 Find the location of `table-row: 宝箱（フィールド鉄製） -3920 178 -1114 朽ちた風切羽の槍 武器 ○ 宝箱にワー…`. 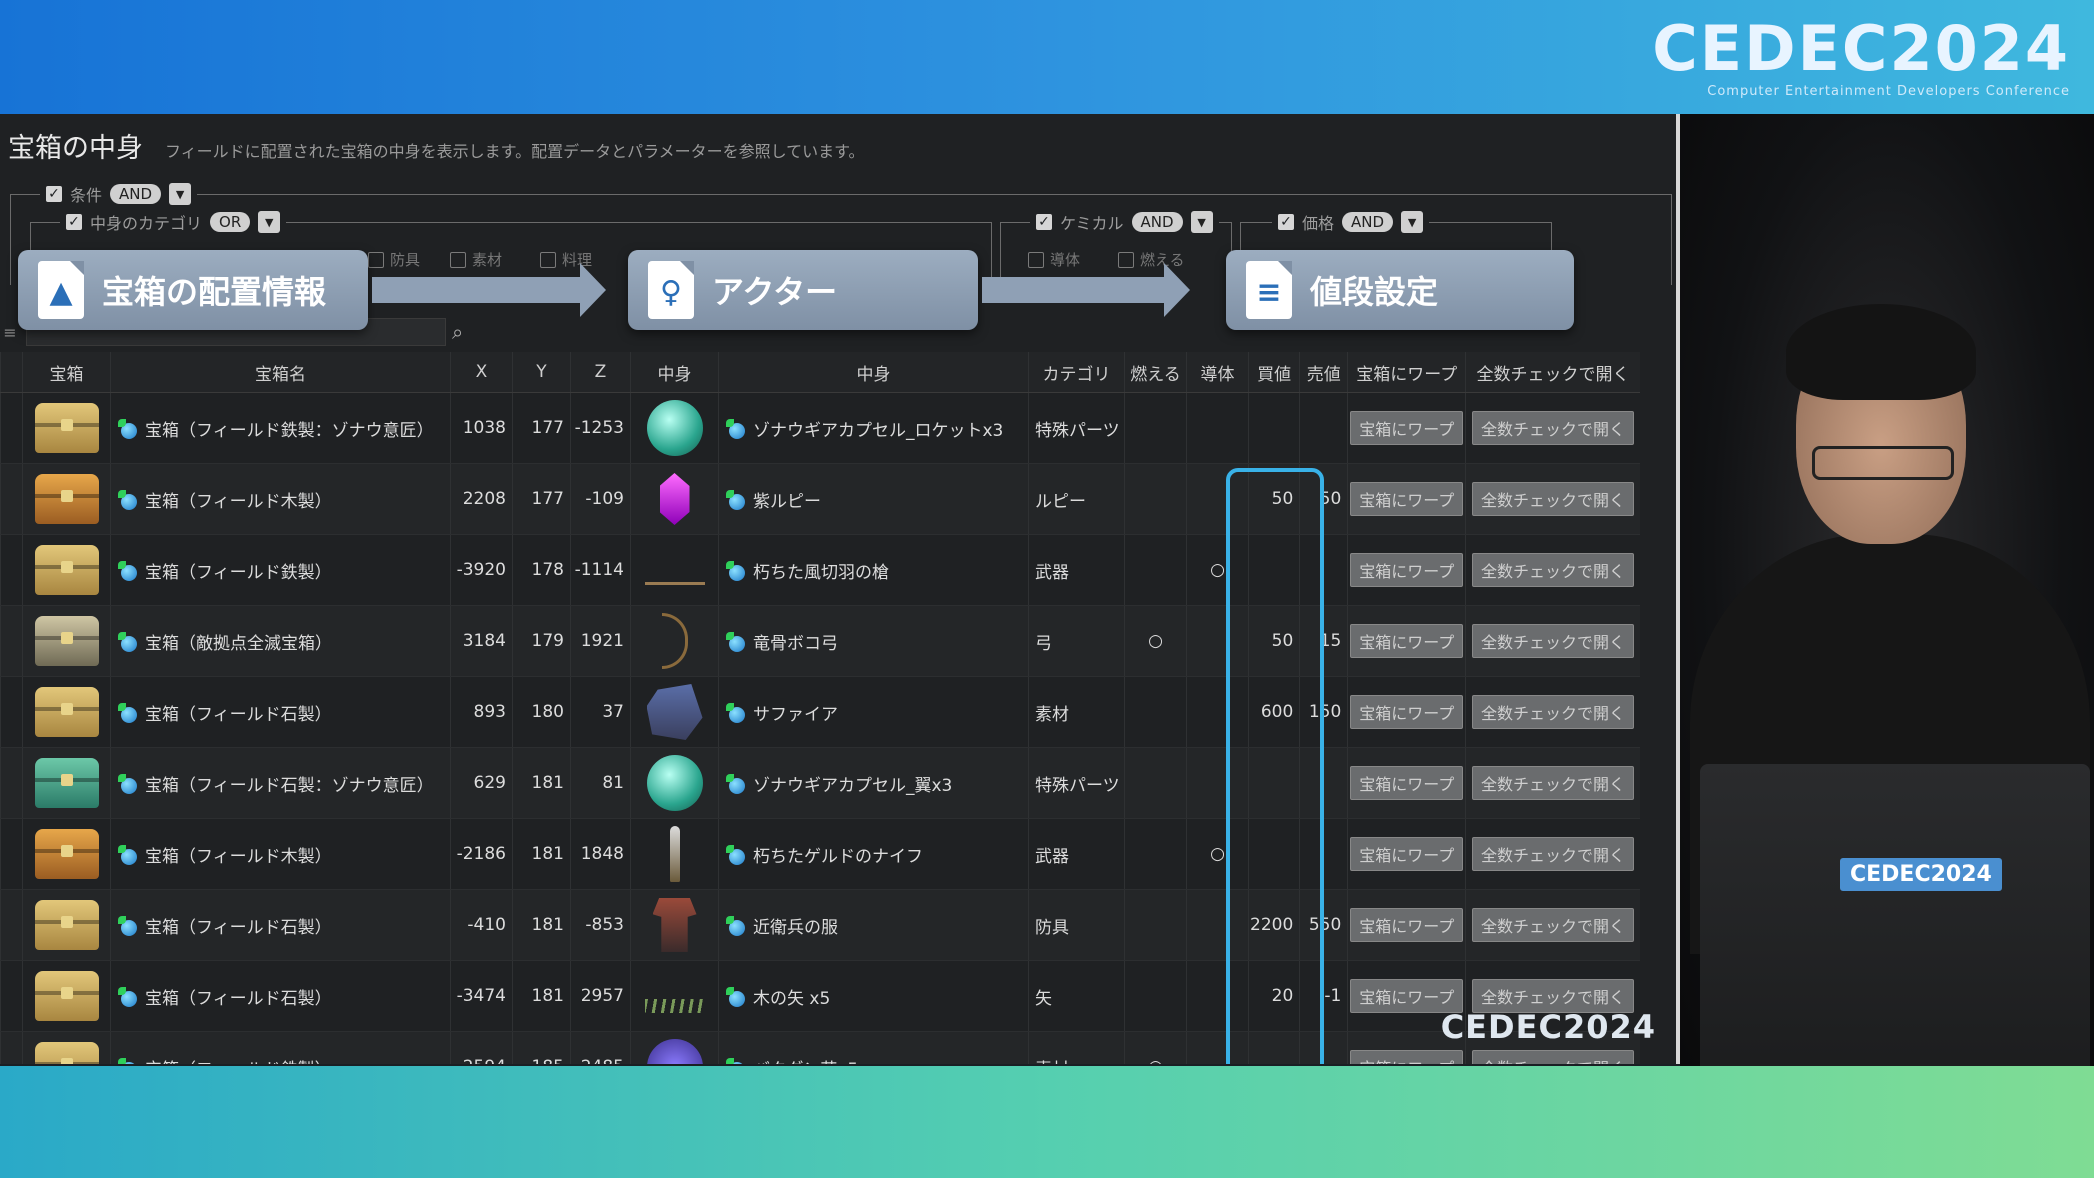

table-row: 宝箱（フィールド鉄製） -3920 178 -1114 朽ちた風切羽の槍 武器 ○ 宝箱にワー… is located at coordinates (820, 570).